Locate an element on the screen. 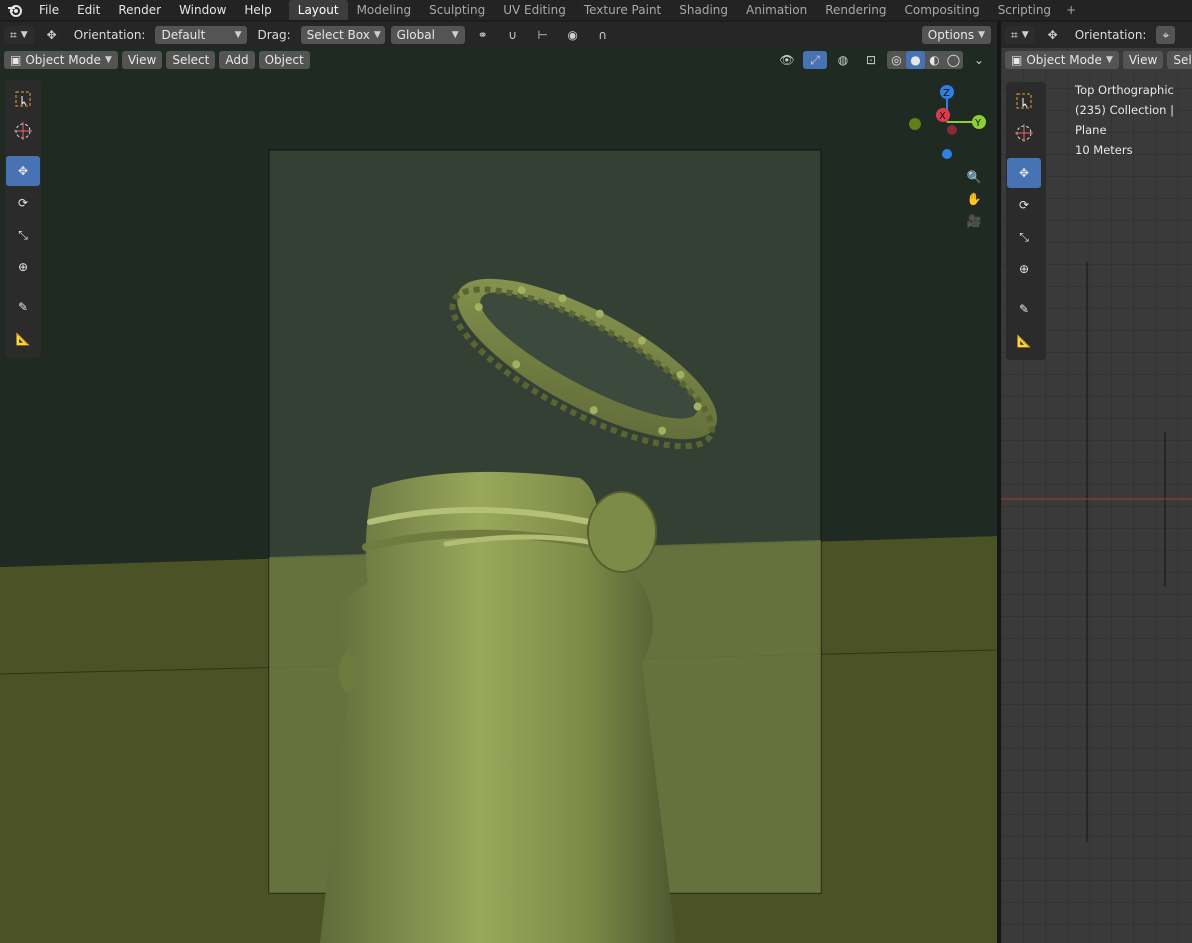 The height and width of the screenshot is (943, 1192). tab-shading: Shading is located at coordinates (703, 10).